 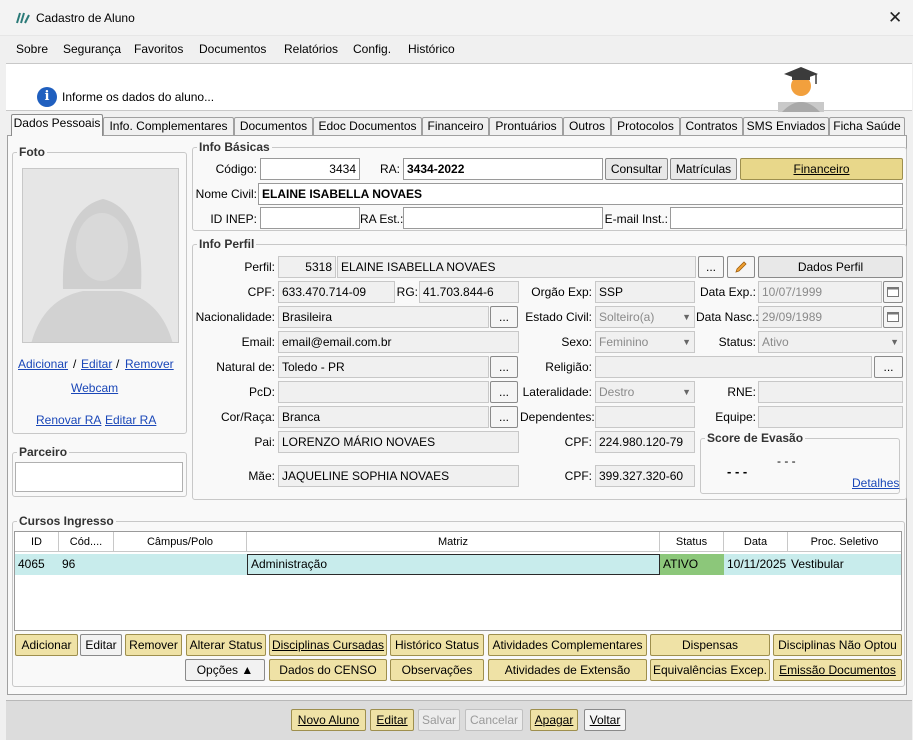 I want to click on disciplinas-cursadas-button: Disciplinas Cursadas, so click(x=328, y=645).